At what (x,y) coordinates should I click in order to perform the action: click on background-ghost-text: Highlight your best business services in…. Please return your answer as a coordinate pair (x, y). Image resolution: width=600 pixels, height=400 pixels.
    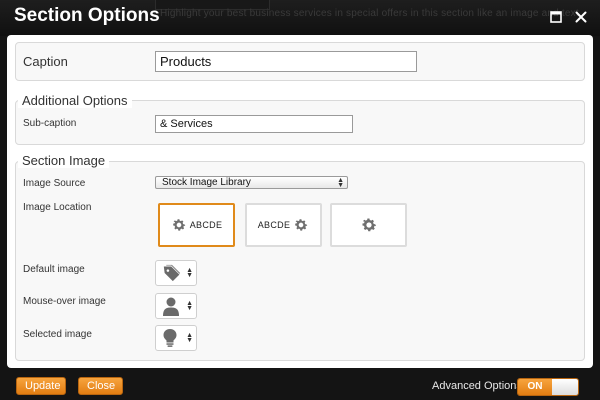
    Looking at the image, I should click on (369, 13).